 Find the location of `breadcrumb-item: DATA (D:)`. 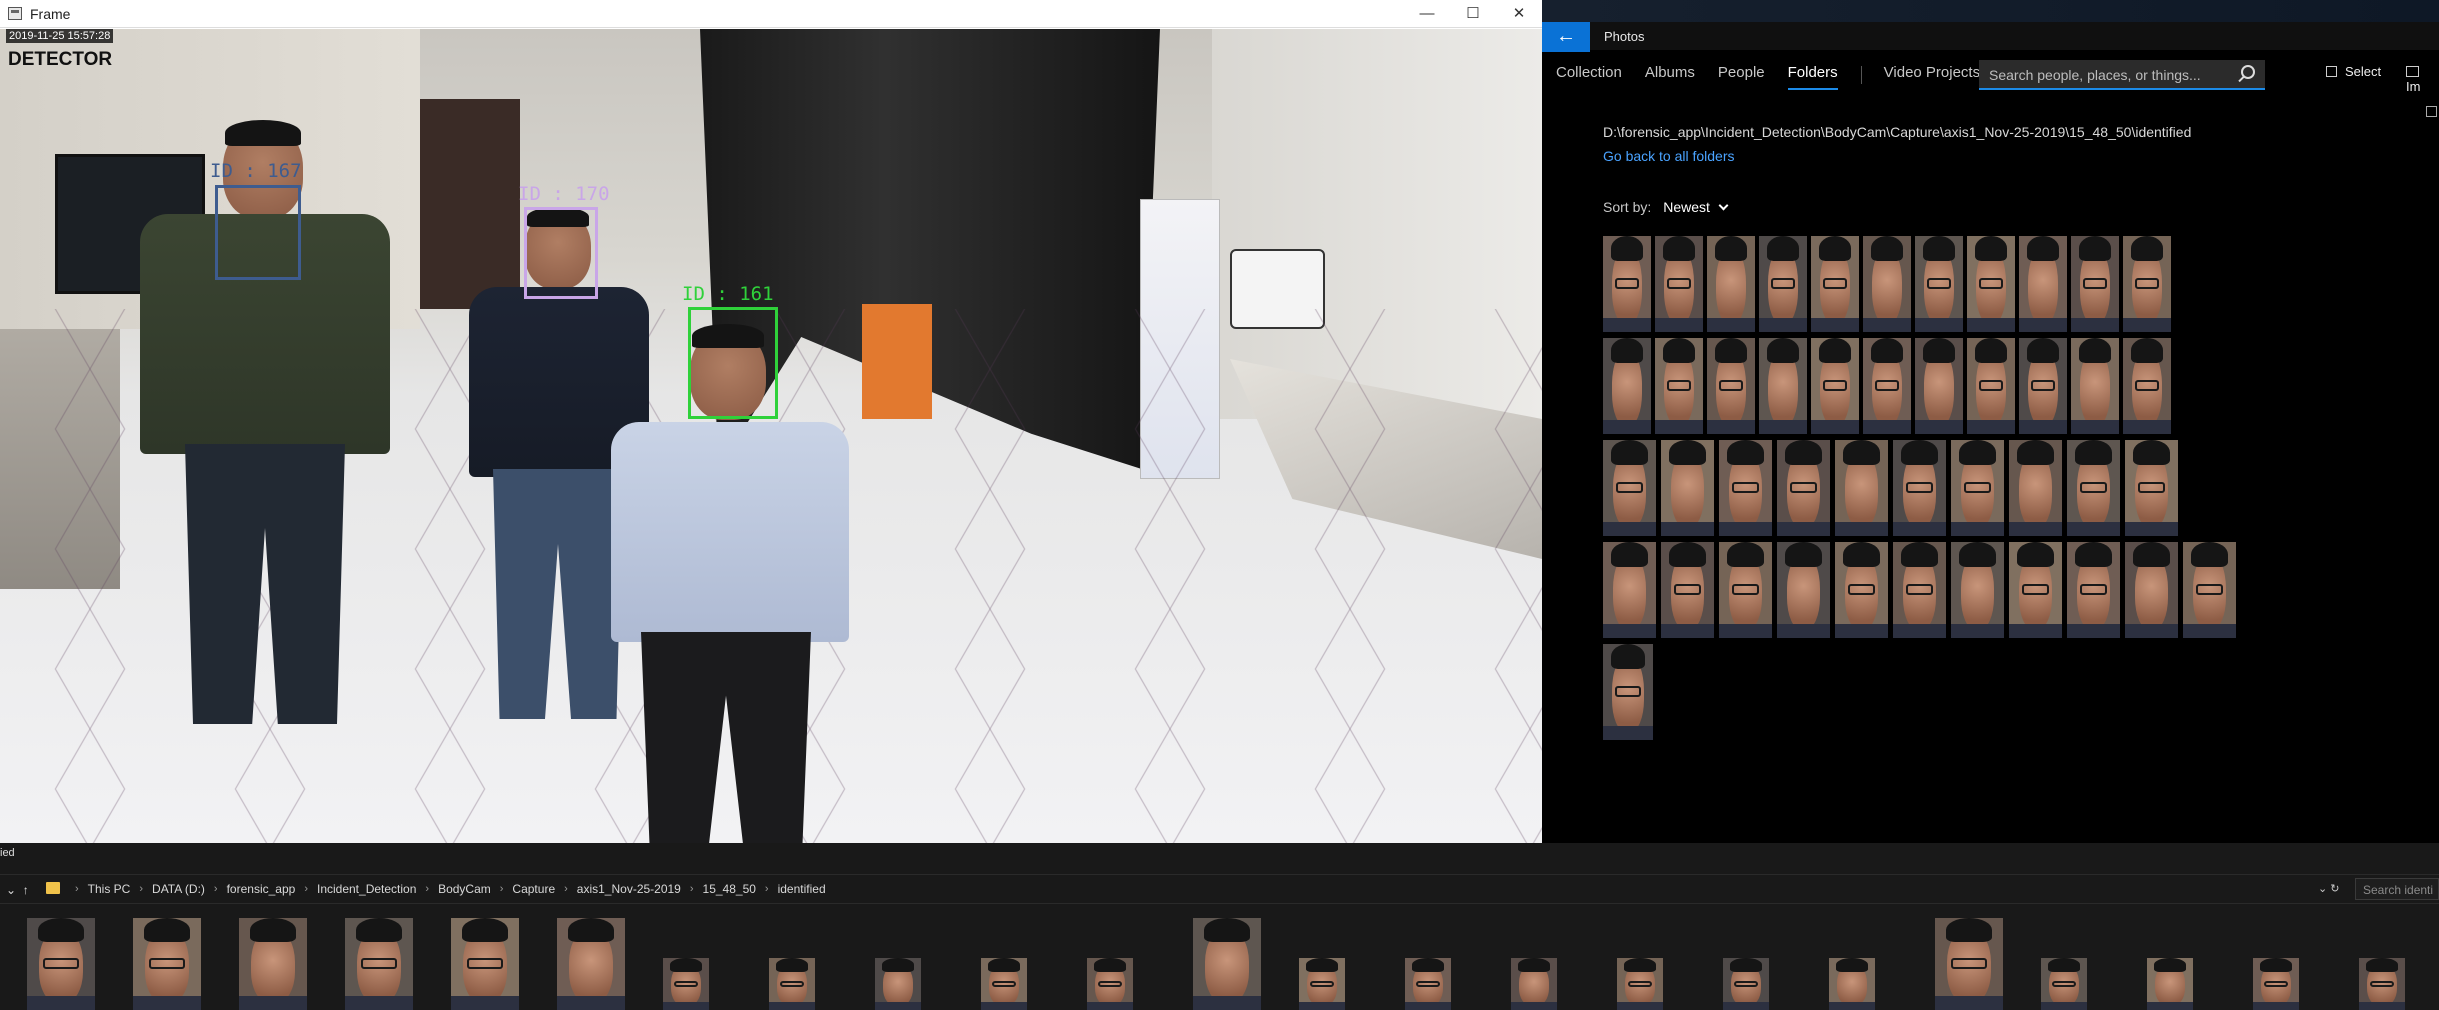

breadcrumb-item: DATA (D:) is located at coordinates (178, 889).